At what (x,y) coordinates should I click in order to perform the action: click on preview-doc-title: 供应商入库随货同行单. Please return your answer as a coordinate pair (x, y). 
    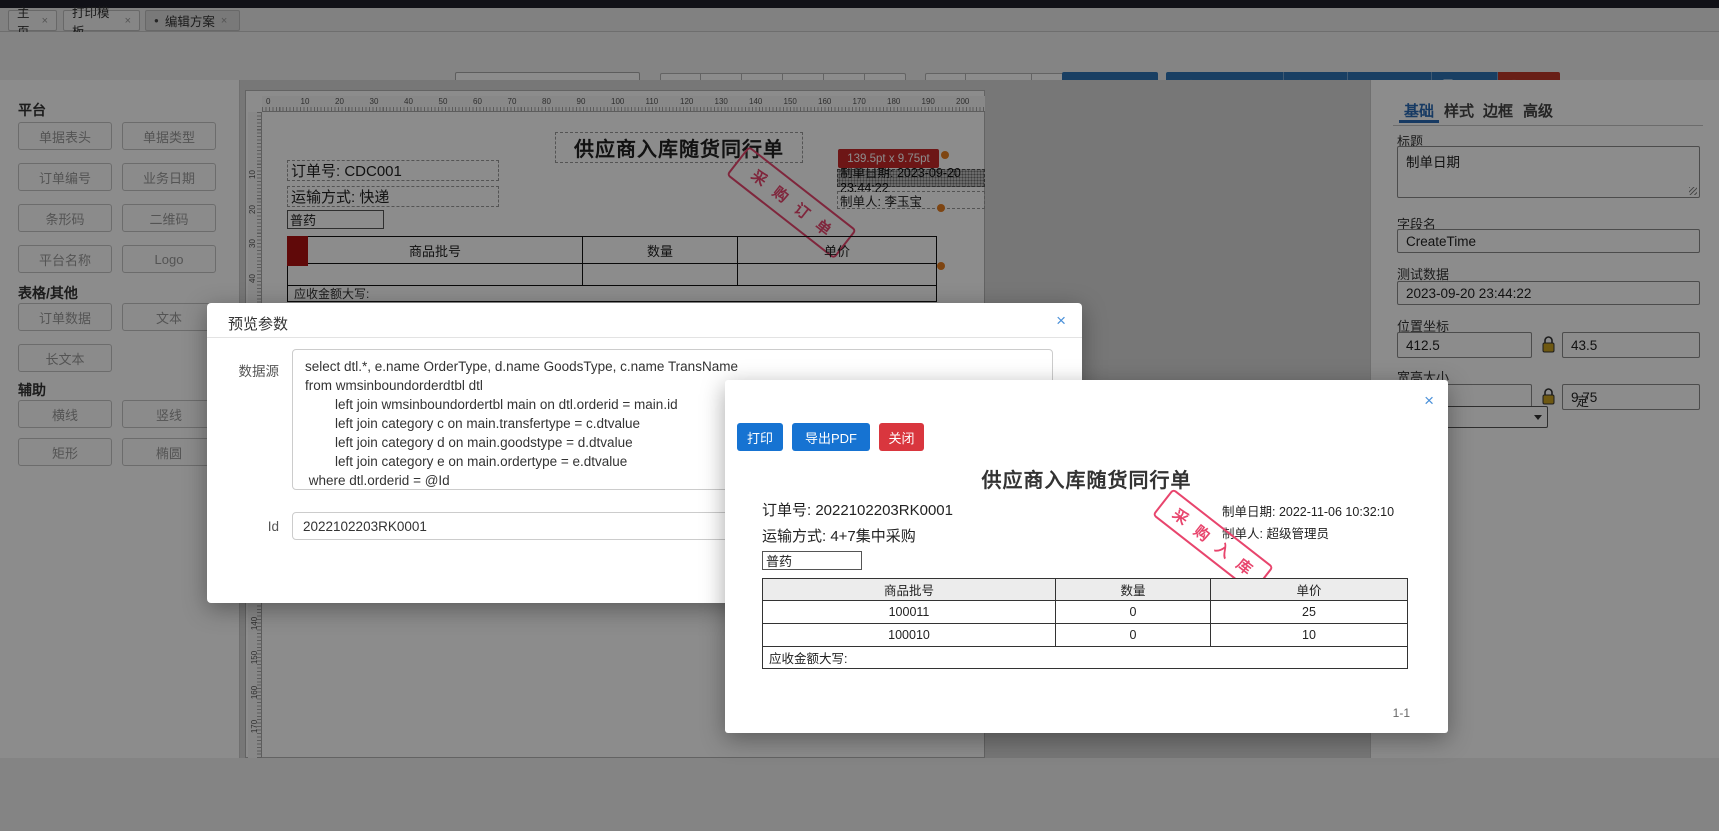
    Looking at the image, I should click on (1086, 481).